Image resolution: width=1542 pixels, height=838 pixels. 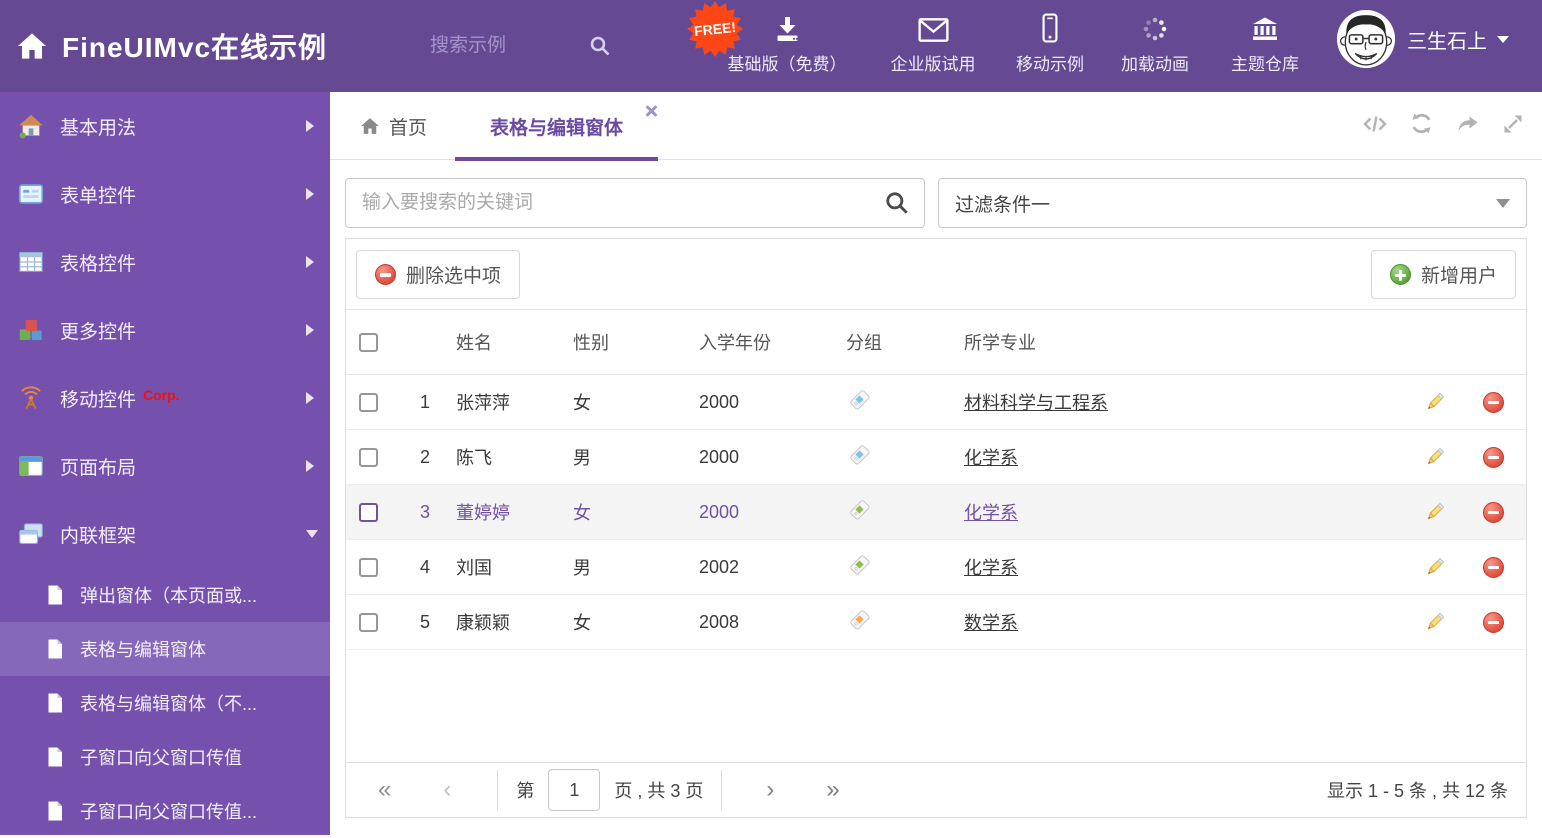 What do you see at coordinates (556, 159) in the screenshot?
I see `active-tab-underline` at bounding box center [556, 159].